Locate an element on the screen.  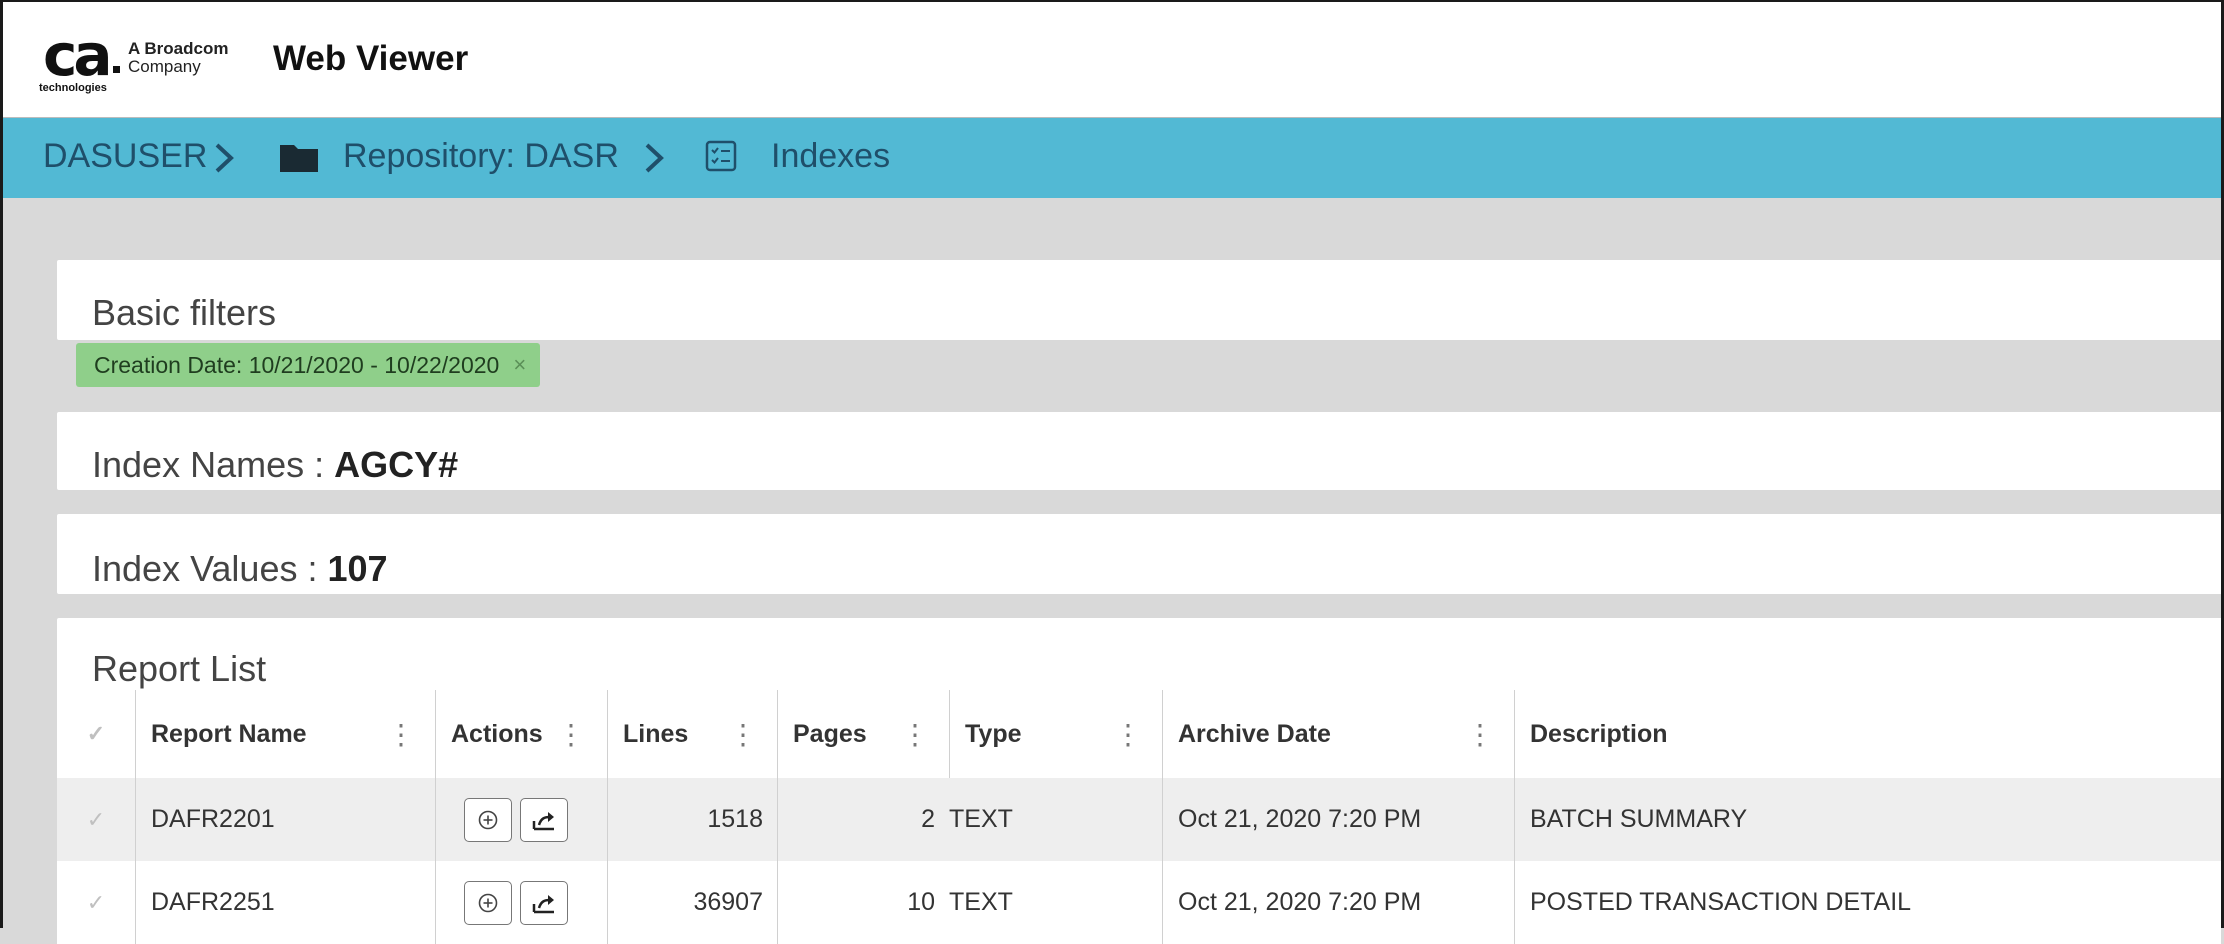
cell-report-name: DAFR2251 is located at coordinates (285, 902).